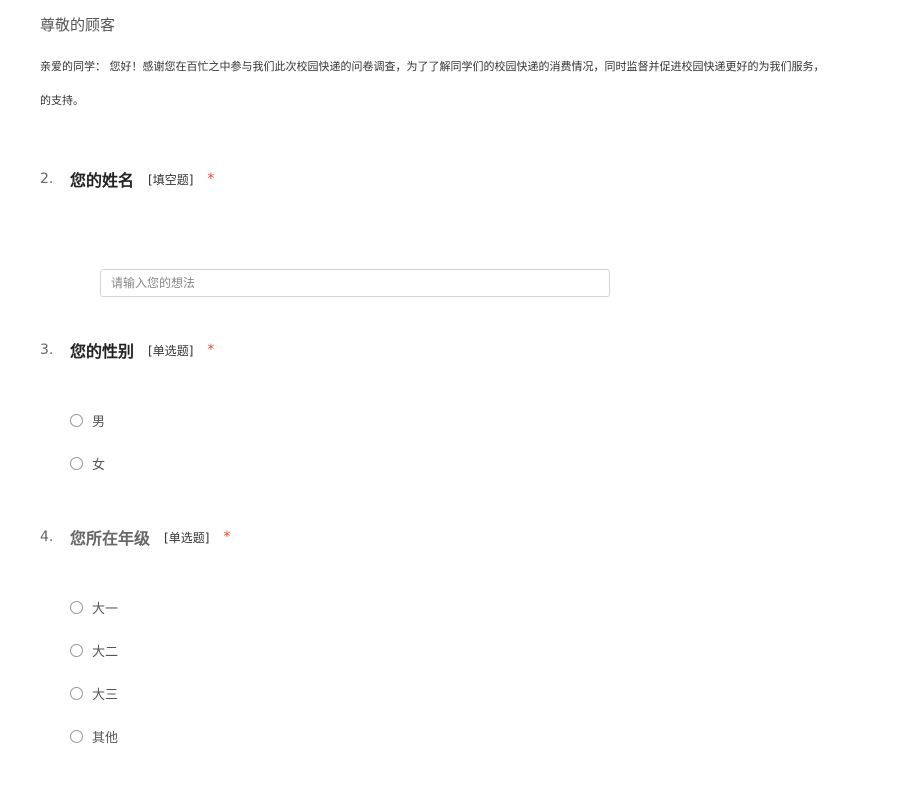  What do you see at coordinates (47, 350) in the screenshot?
I see `question-number: 3.` at bounding box center [47, 350].